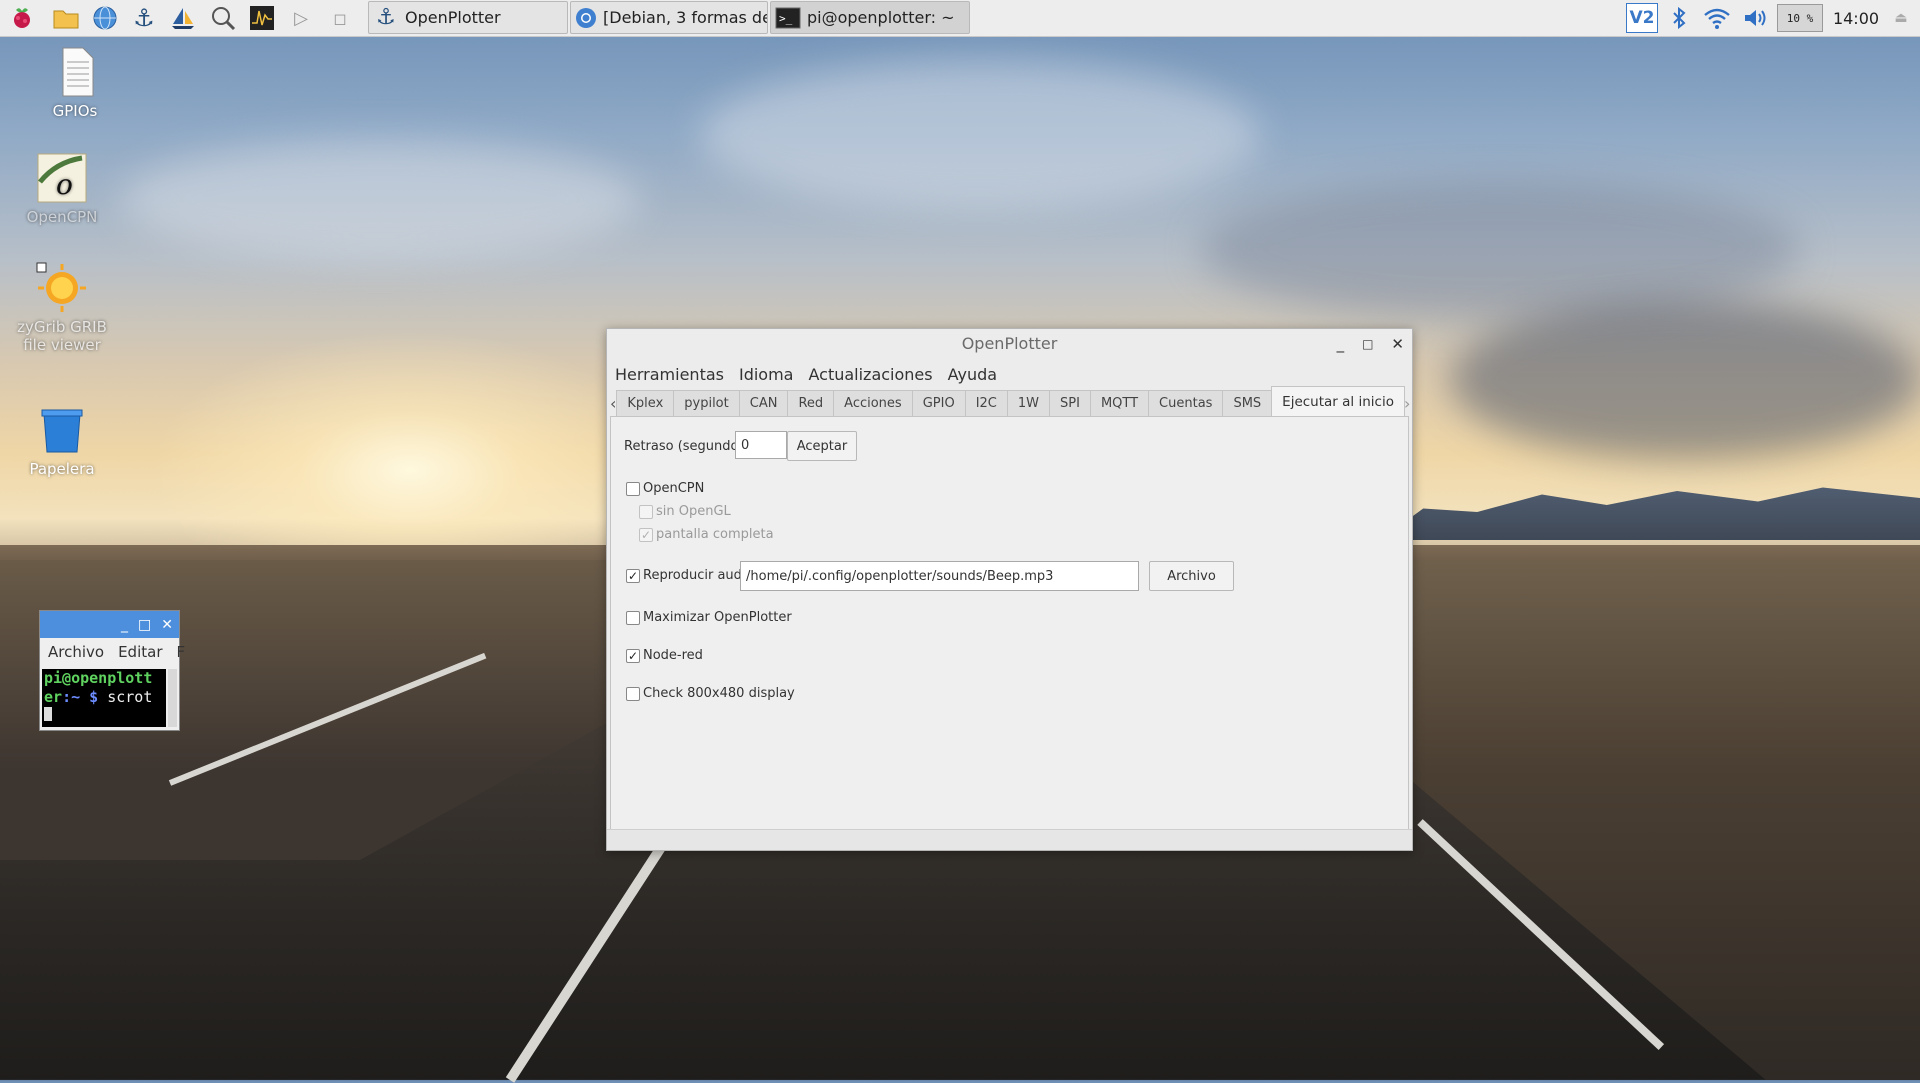  What do you see at coordinates (986, 403) in the screenshot?
I see `tab-i2c: I2C` at bounding box center [986, 403].